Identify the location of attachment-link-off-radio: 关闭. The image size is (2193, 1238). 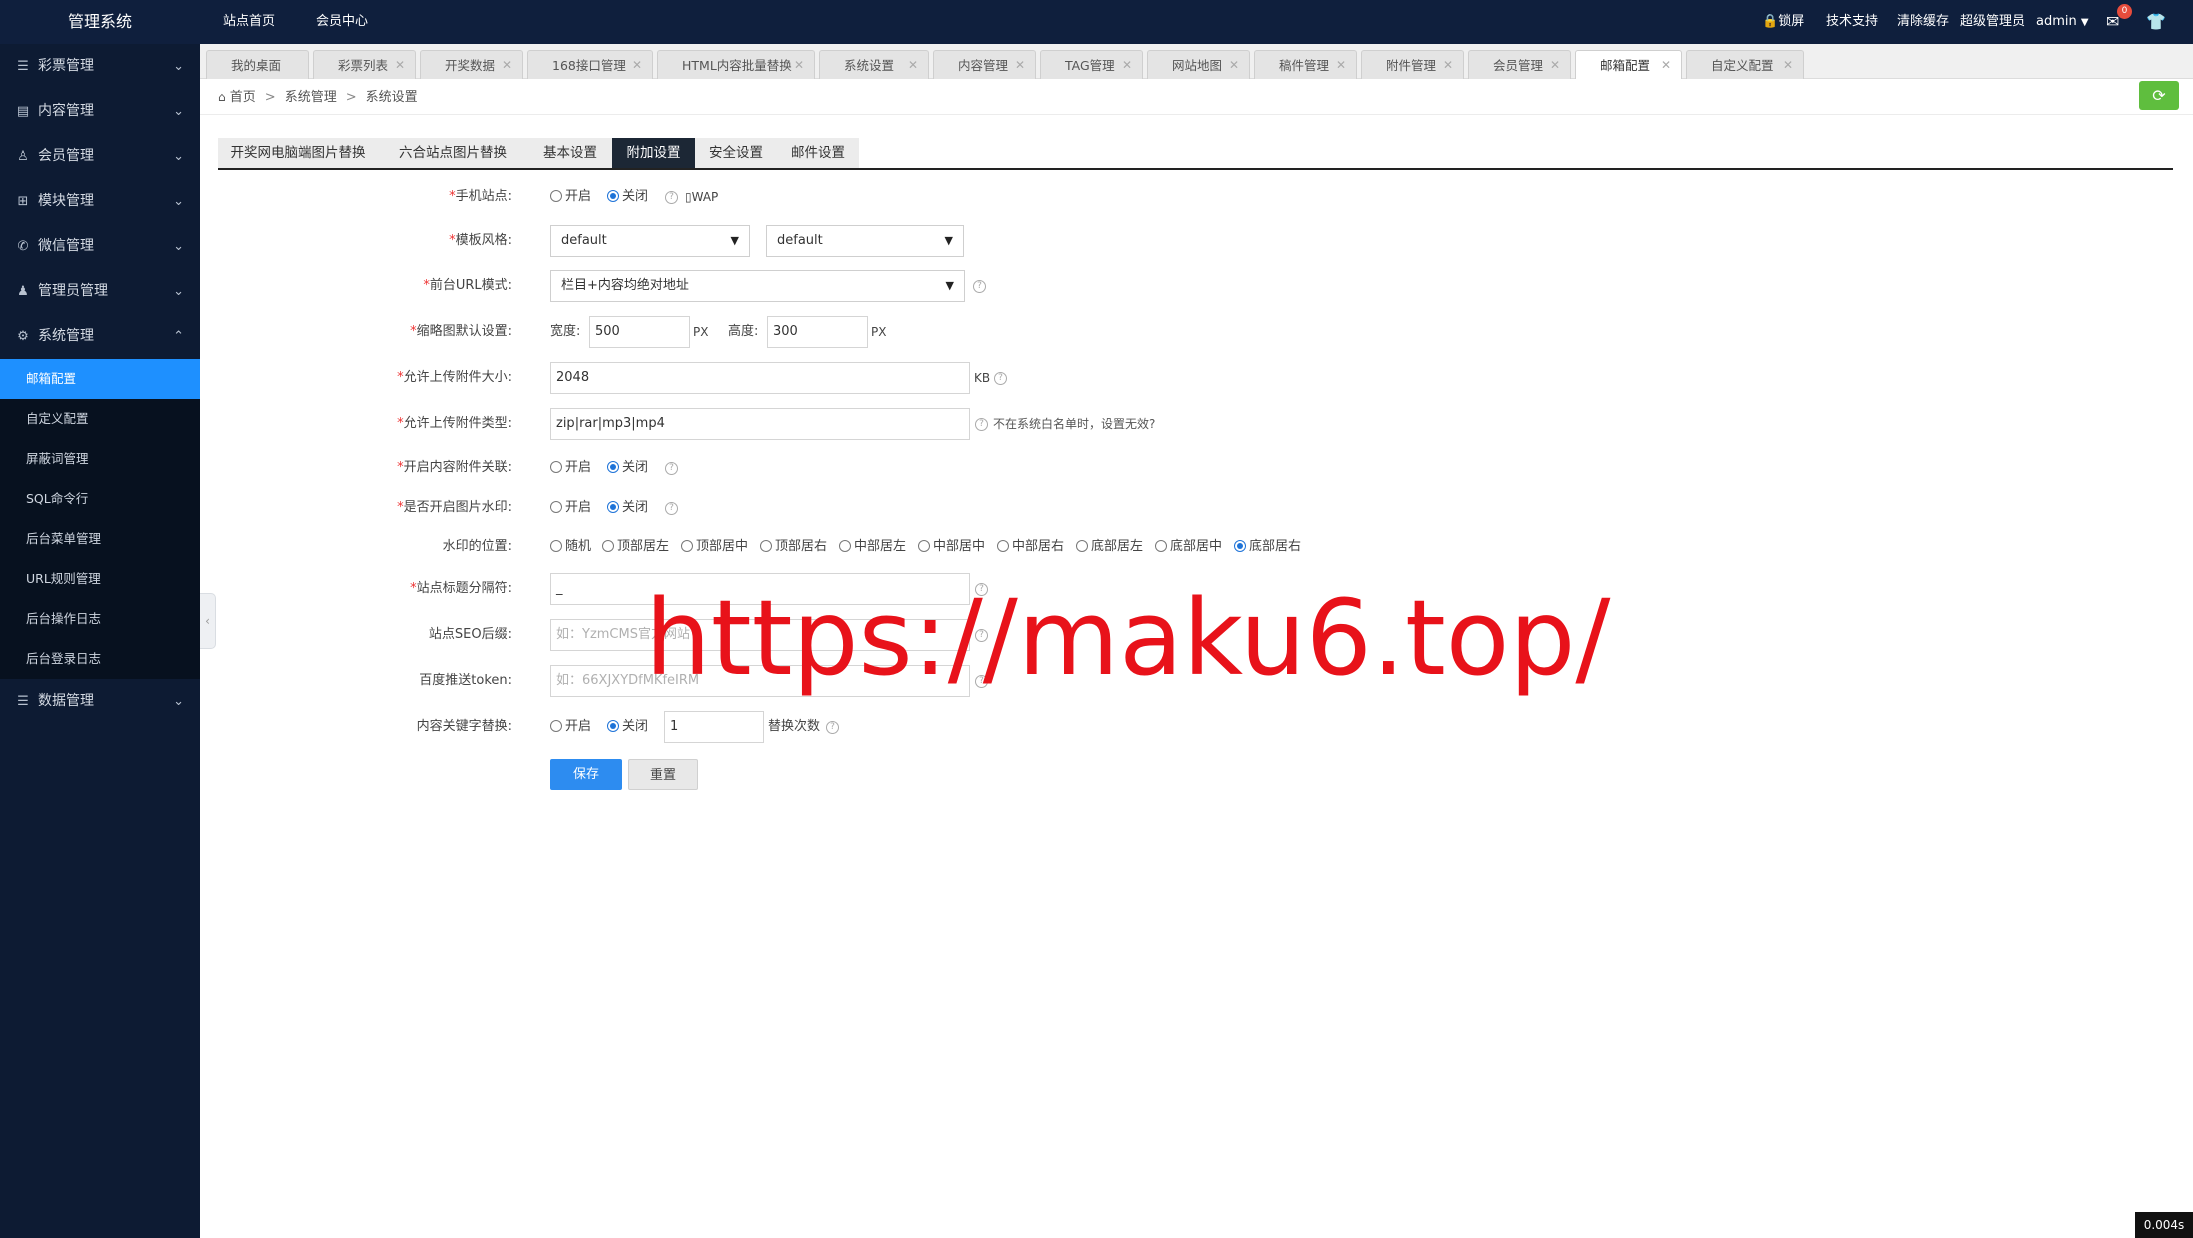
(627, 468).